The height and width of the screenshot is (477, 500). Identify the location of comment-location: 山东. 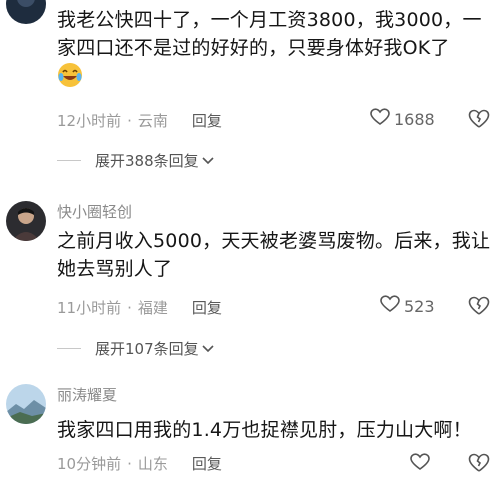
(152, 464).